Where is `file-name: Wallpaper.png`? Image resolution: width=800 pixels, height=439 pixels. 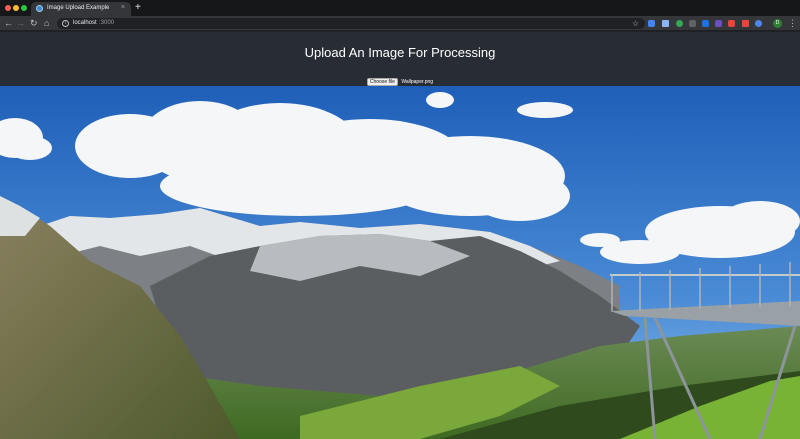 file-name: Wallpaper.png is located at coordinates (417, 82).